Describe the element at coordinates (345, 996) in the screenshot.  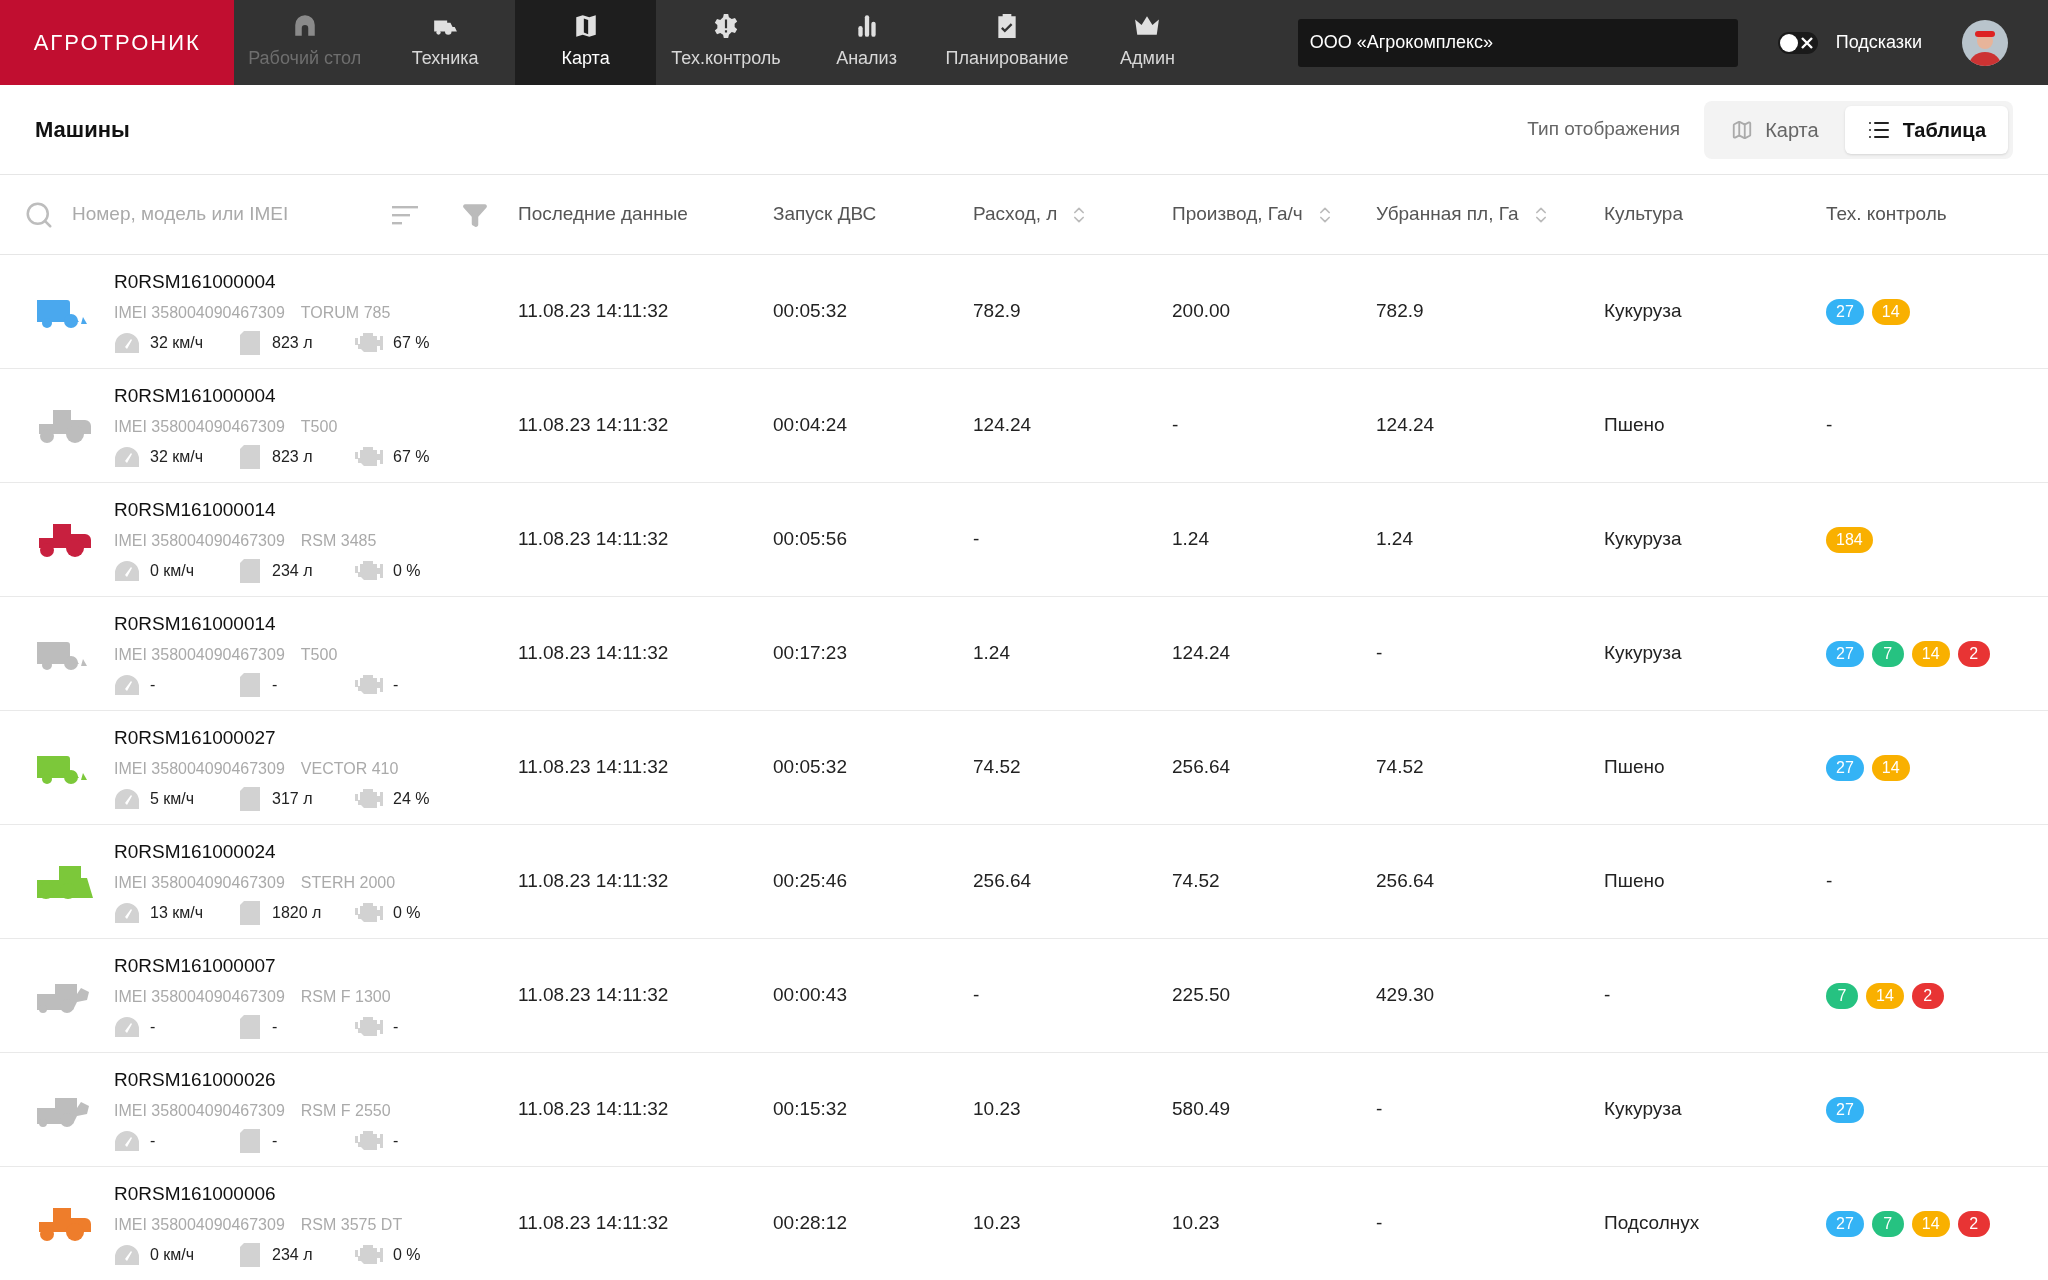
I see `model-text: RSM F 1300` at that location.